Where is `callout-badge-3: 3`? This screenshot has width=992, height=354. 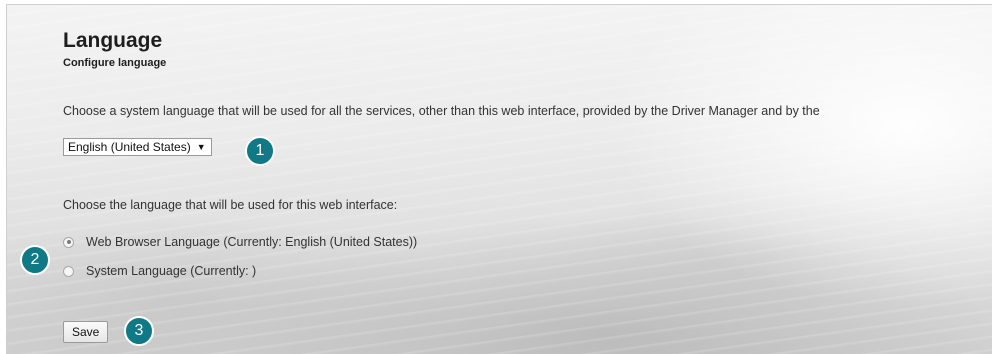 callout-badge-3: 3 is located at coordinates (139, 331).